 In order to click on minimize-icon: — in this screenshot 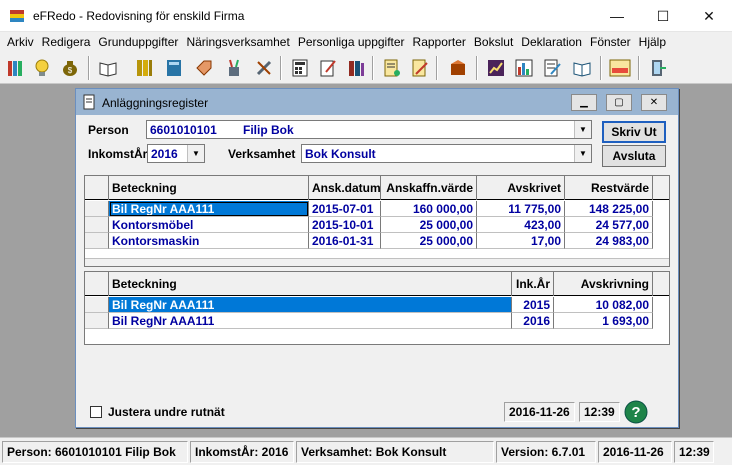, I will do `click(617, 16)`.